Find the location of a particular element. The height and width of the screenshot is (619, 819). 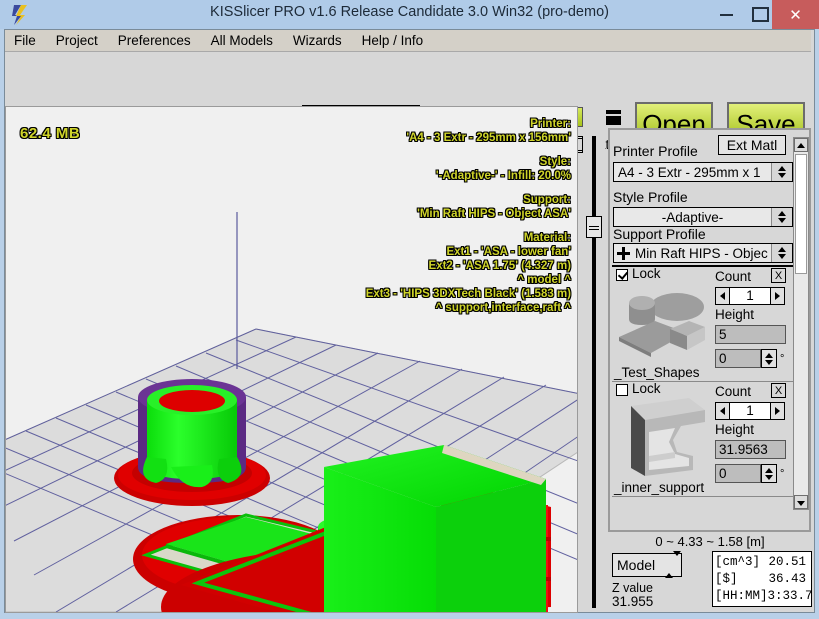

lock-label: Lock is located at coordinates (646, 273).